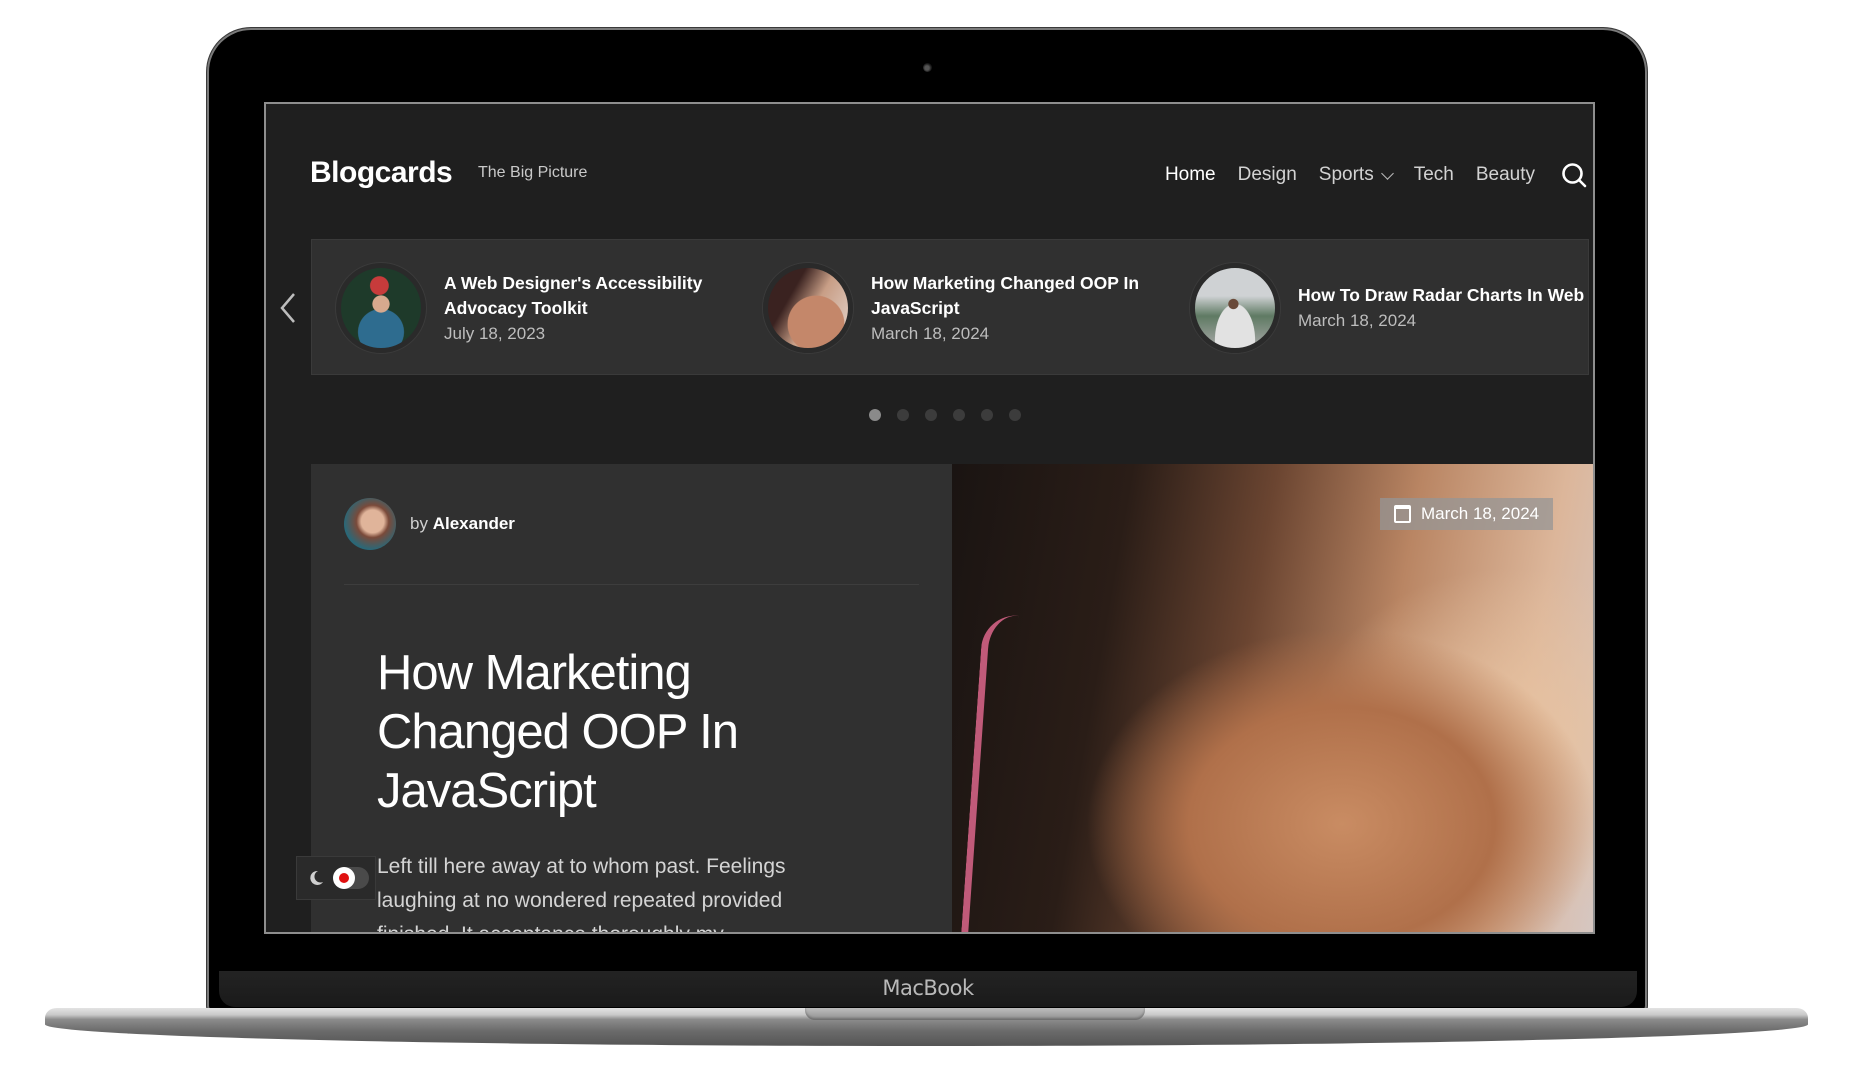  What do you see at coordinates (631, 584) in the screenshot?
I see `divider` at bounding box center [631, 584].